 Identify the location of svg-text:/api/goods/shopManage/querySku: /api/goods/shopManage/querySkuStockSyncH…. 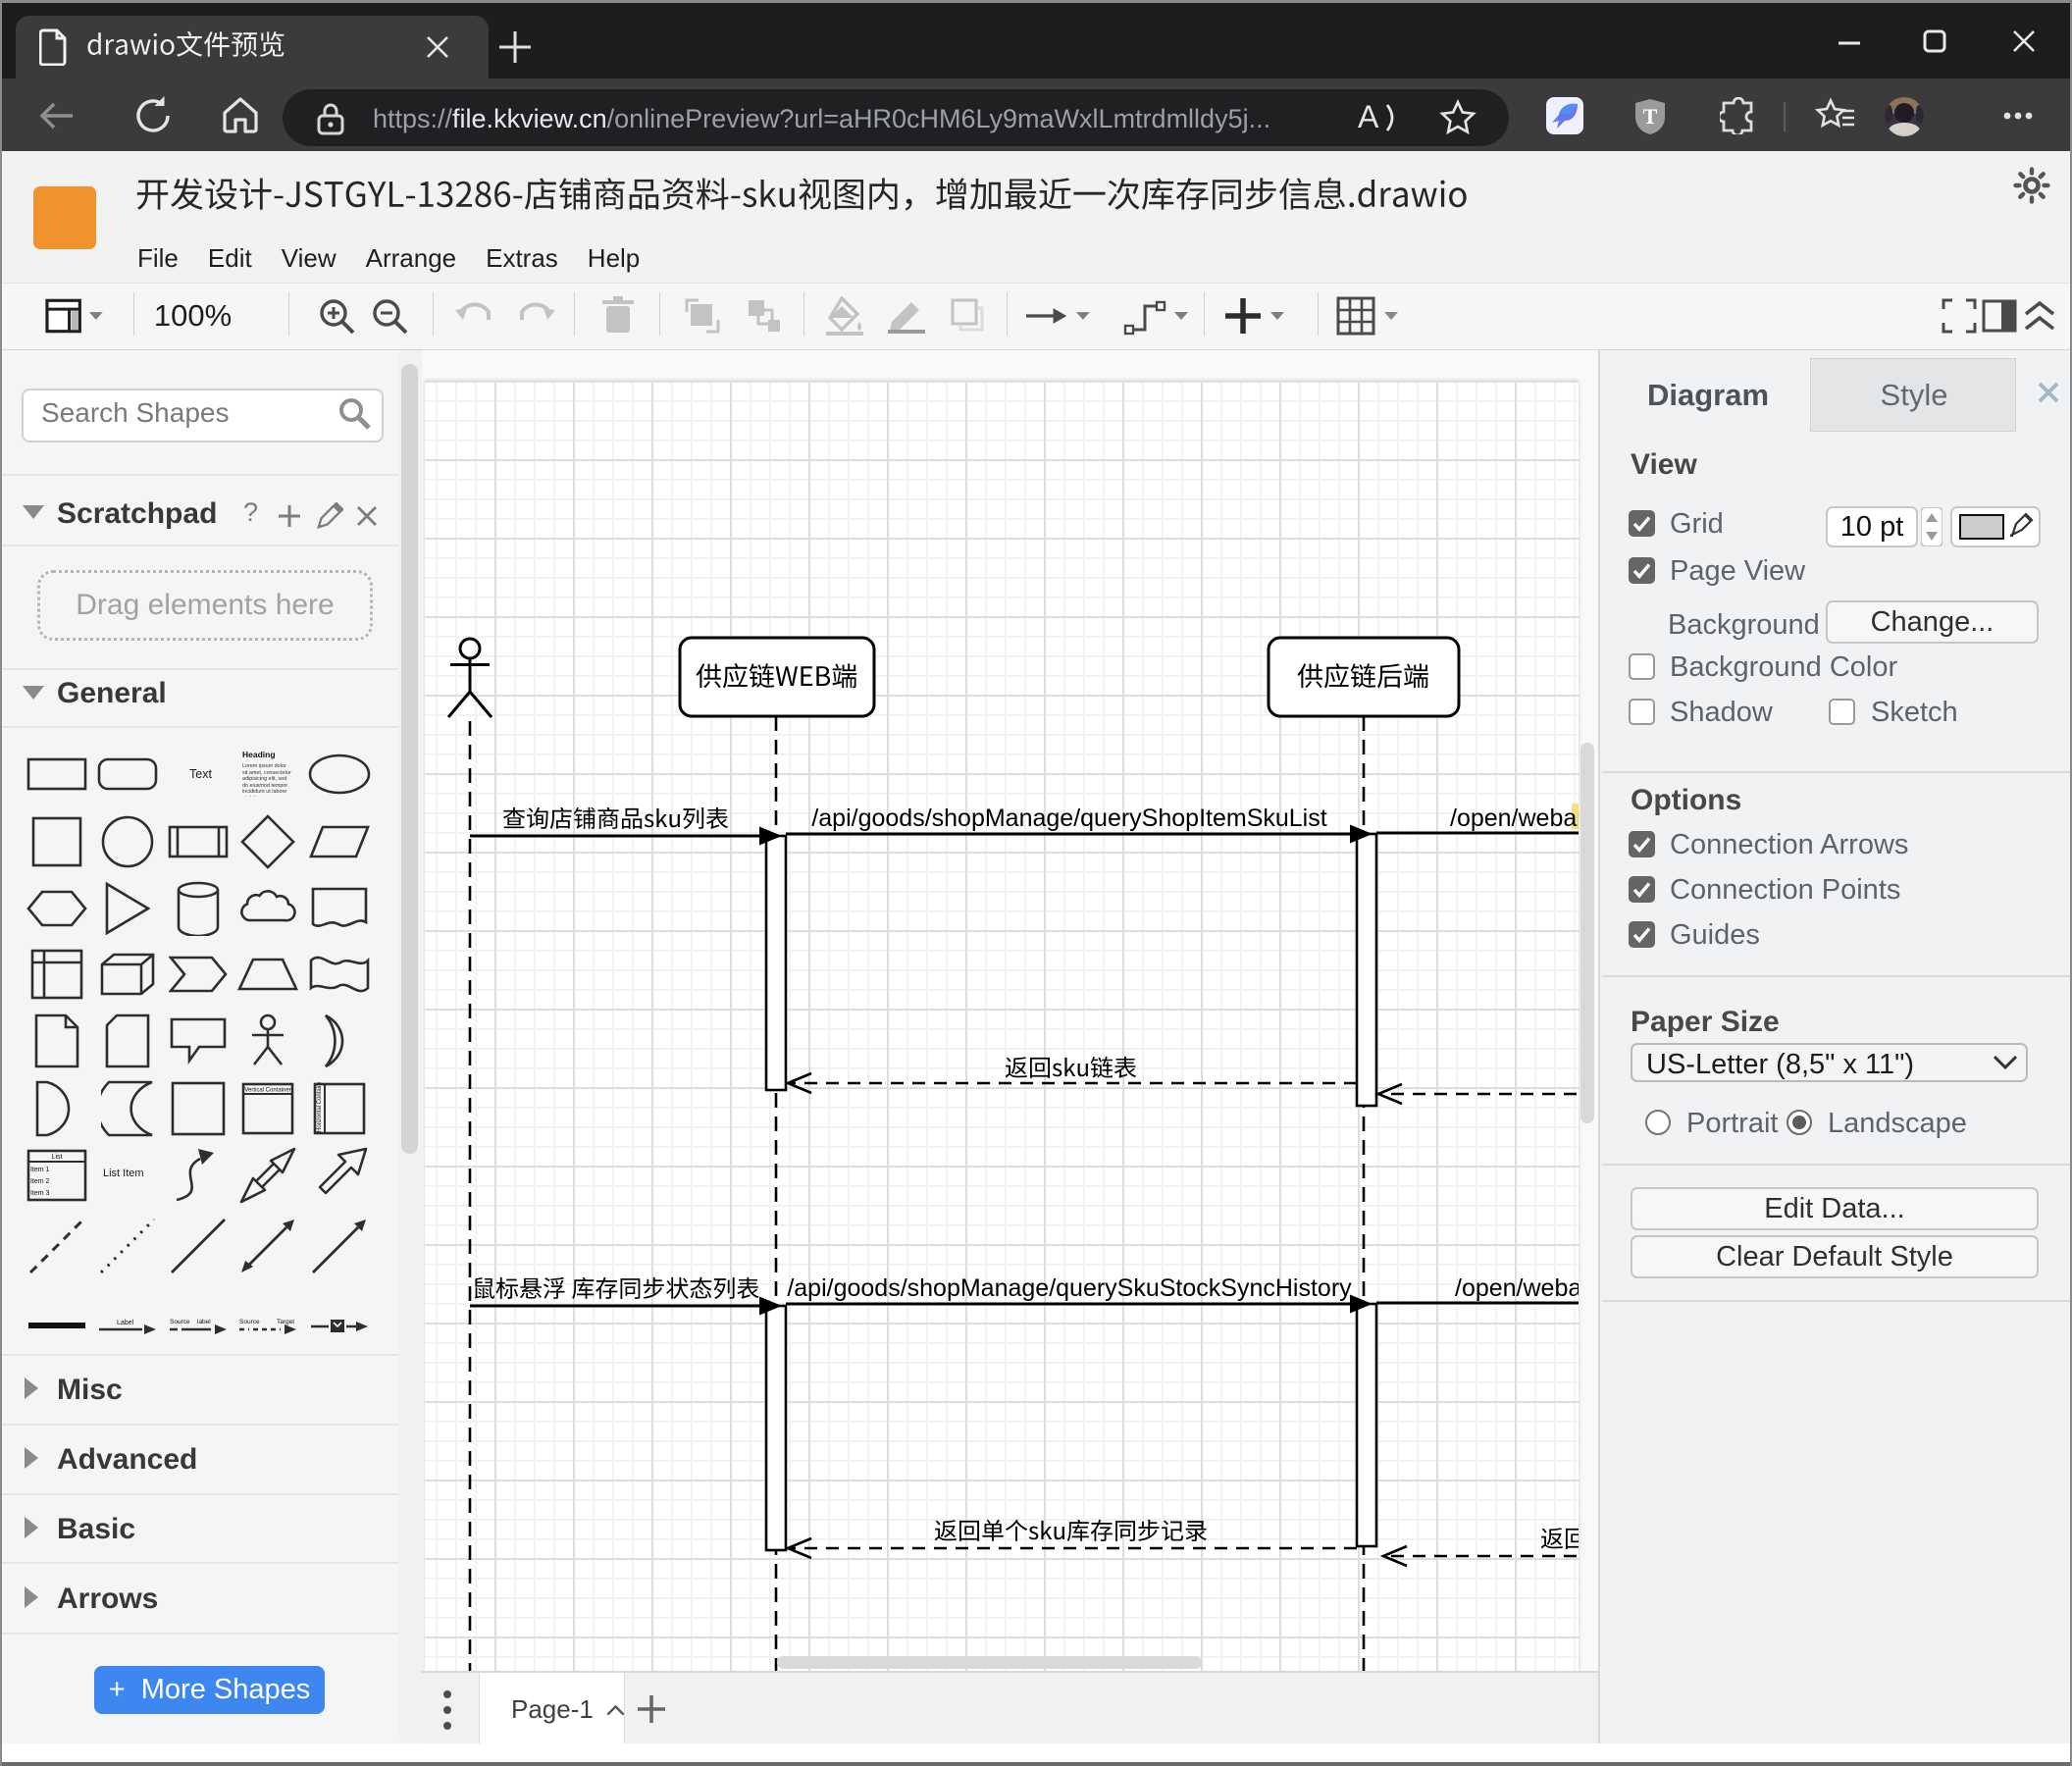
(1069, 1288).